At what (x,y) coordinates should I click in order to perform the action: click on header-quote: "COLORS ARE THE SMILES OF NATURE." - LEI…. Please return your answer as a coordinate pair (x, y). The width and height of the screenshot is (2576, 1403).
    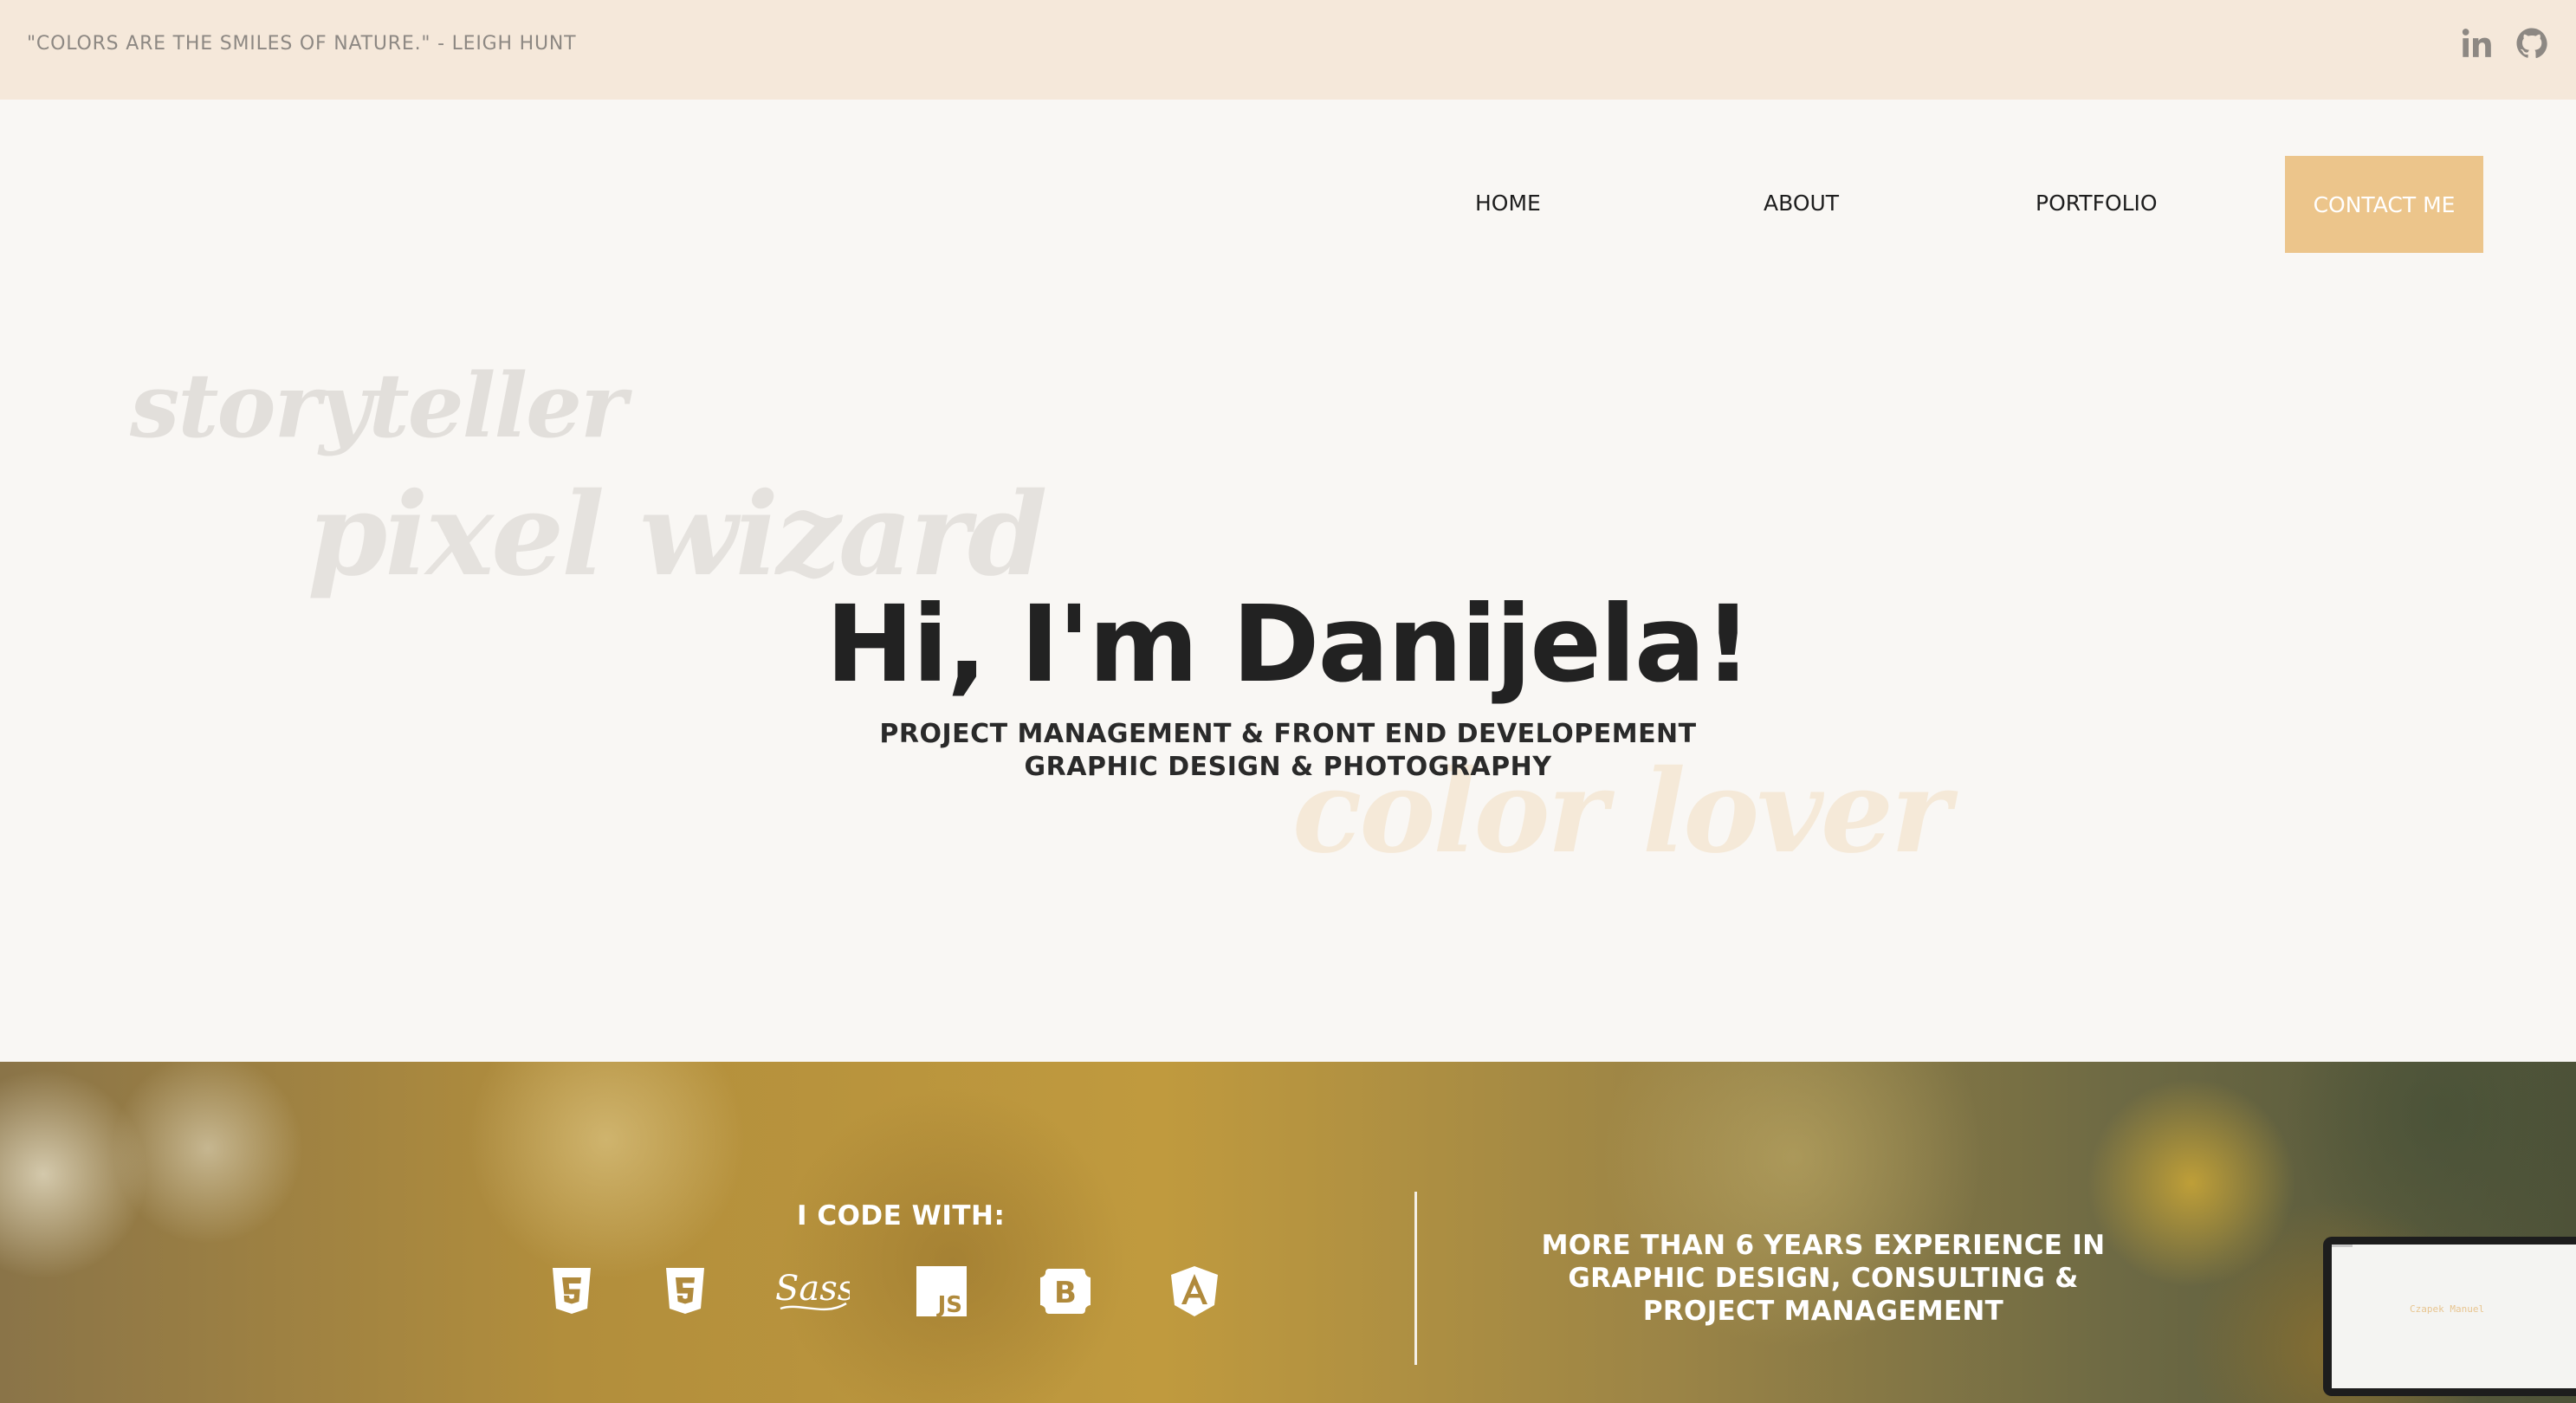
    Looking at the image, I should click on (302, 44).